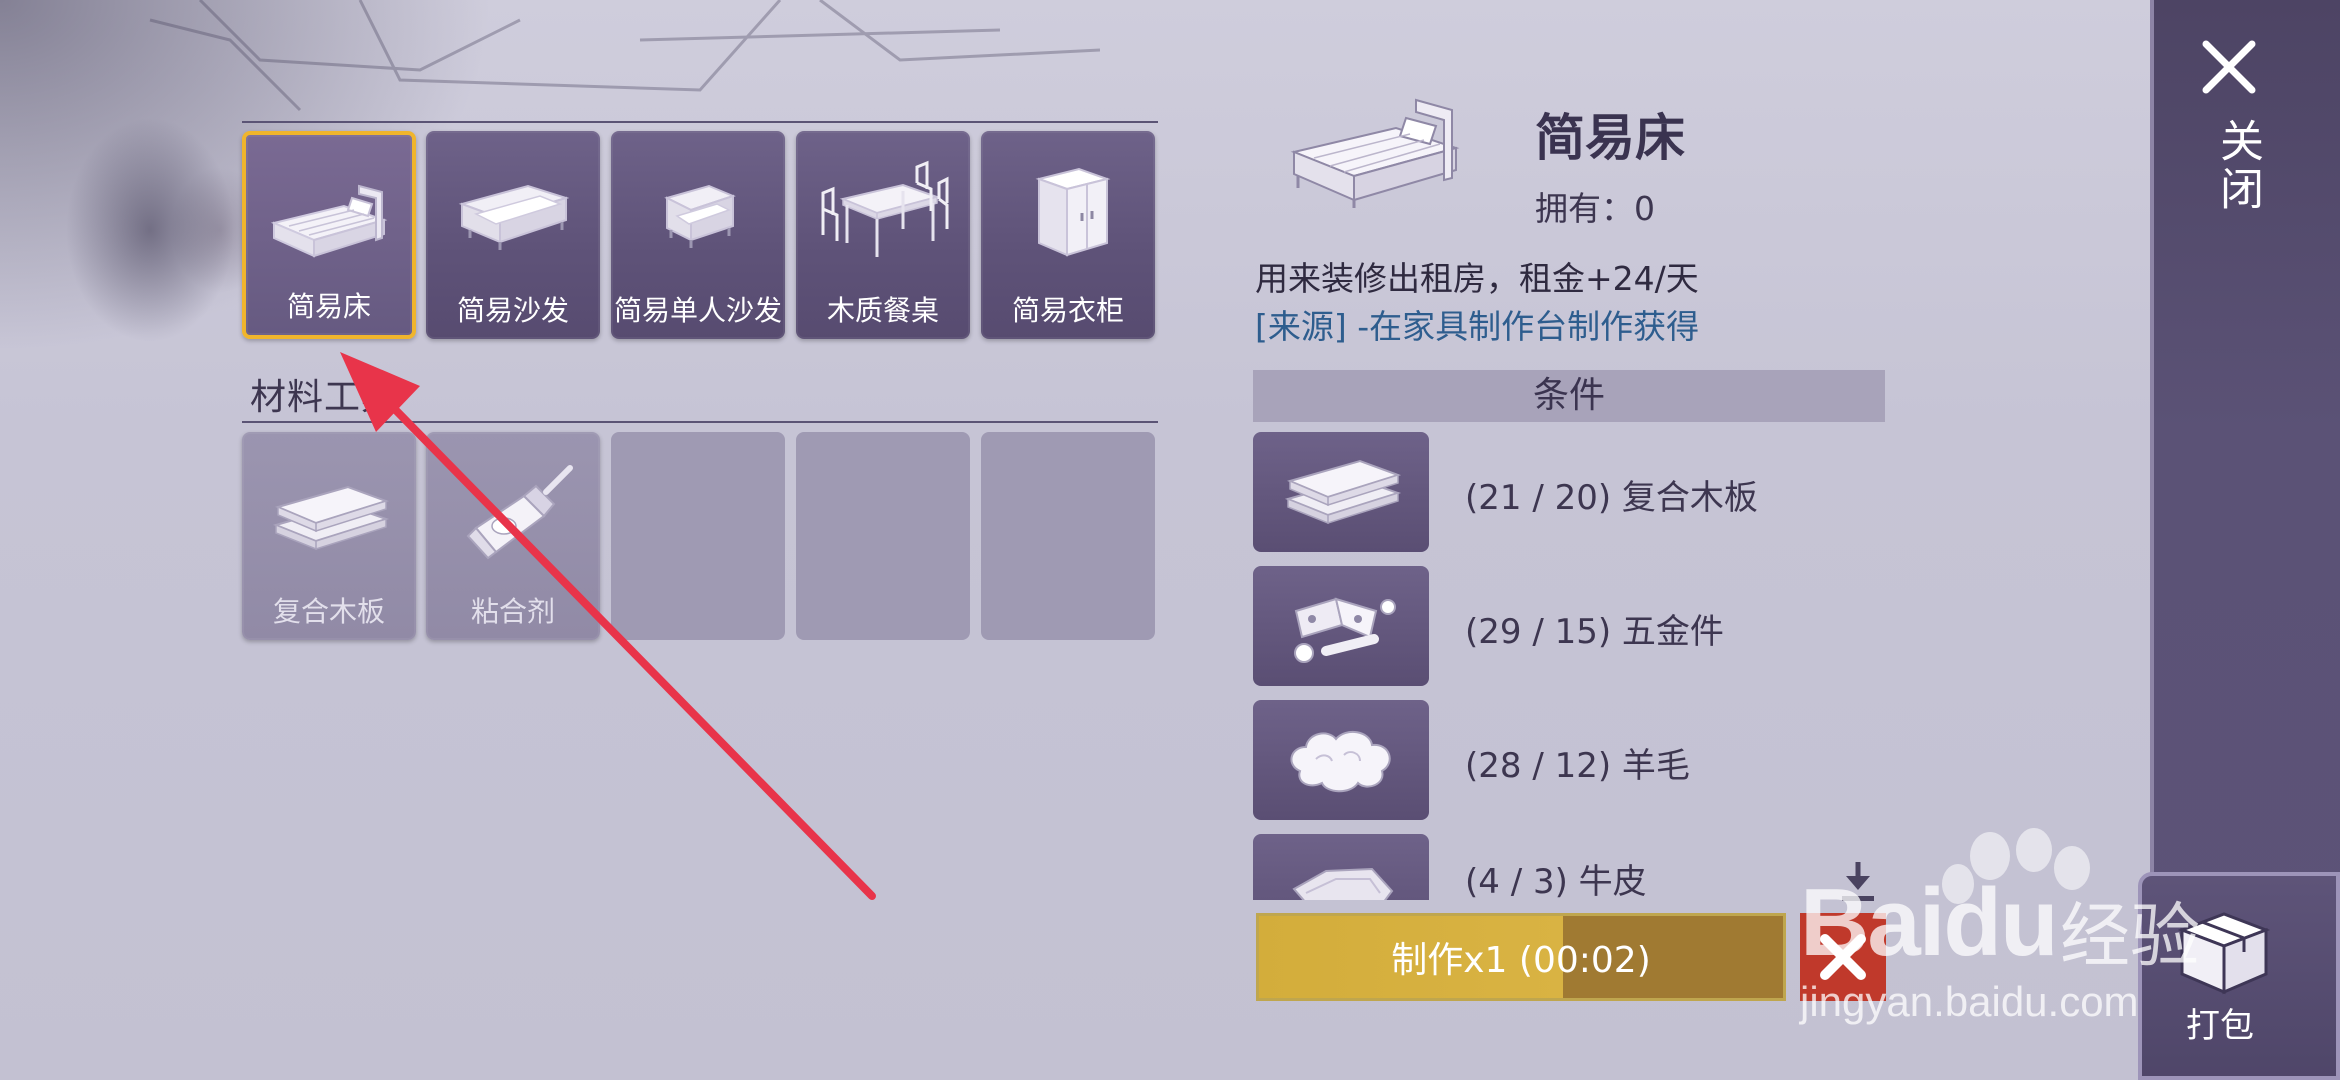 The image size is (2340, 1080). What do you see at coordinates (512, 310) in the screenshot?
I see `slot-label: 简易沙发` at bounding box center [512, 310].